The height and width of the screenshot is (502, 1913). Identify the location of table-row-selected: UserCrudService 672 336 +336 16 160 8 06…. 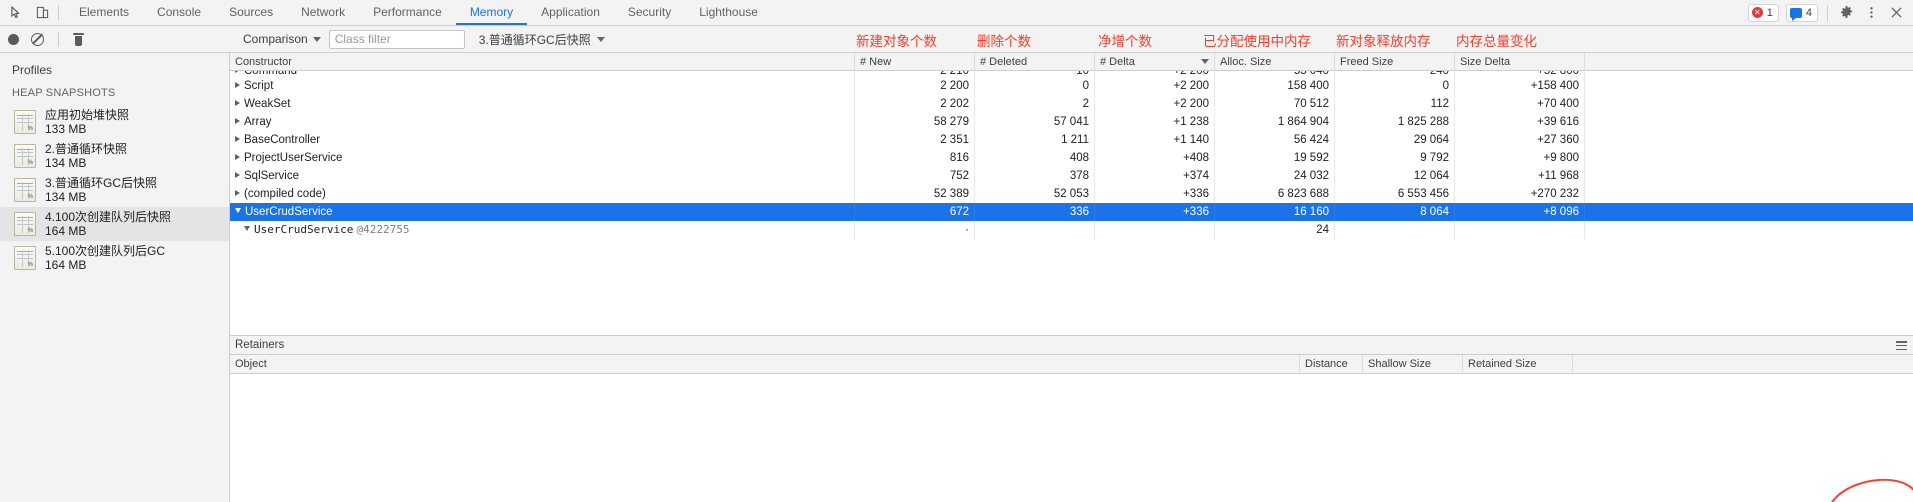
(1071, 212).